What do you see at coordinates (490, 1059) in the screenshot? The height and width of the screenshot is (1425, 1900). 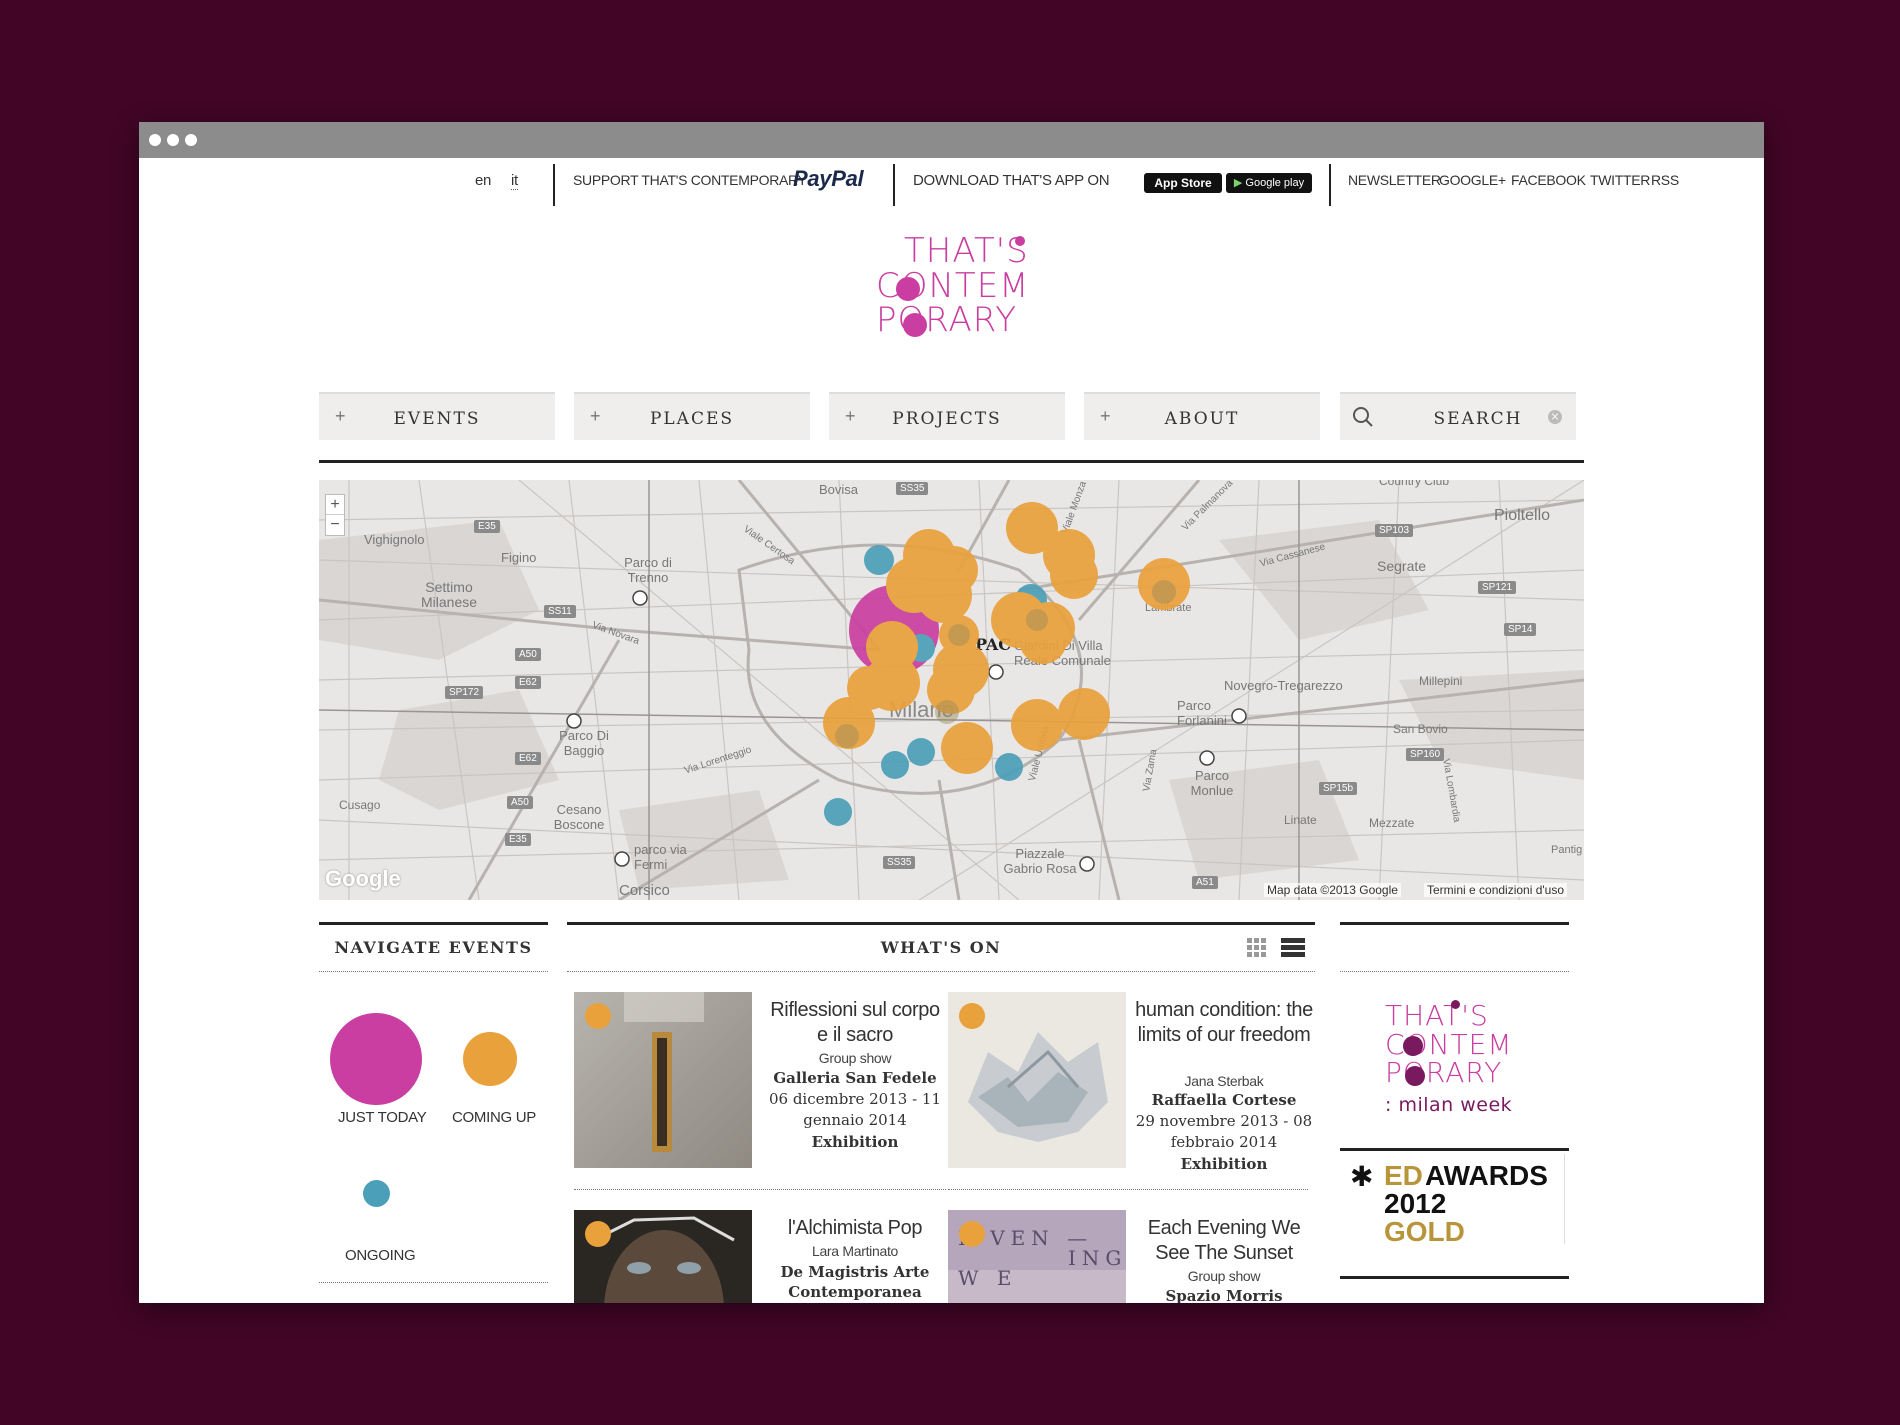 I see `coming-up-circle-icon` at bounding box center [490, 1059].